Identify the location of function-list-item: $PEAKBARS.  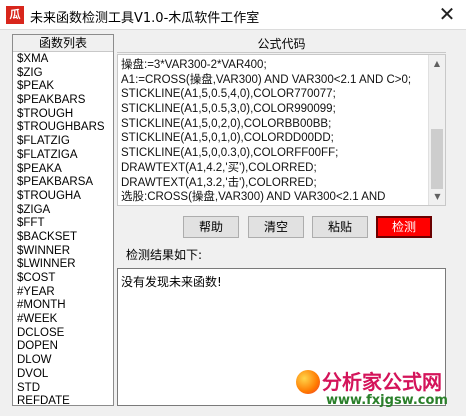
(63, 101).